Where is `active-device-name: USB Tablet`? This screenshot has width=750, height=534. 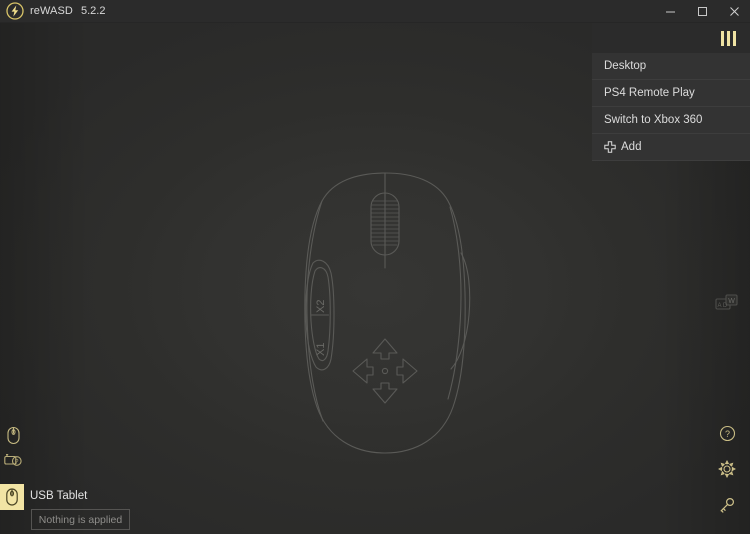 active-device-name: USB Tablet is located at coordinates (59, 496).